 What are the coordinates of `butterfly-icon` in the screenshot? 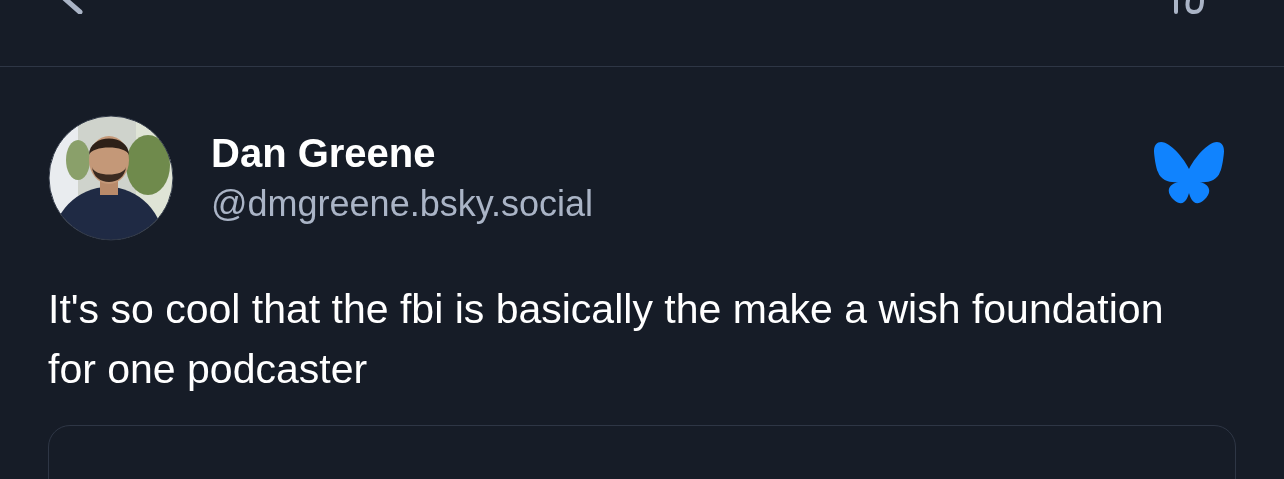 It's located at (1189, 173).